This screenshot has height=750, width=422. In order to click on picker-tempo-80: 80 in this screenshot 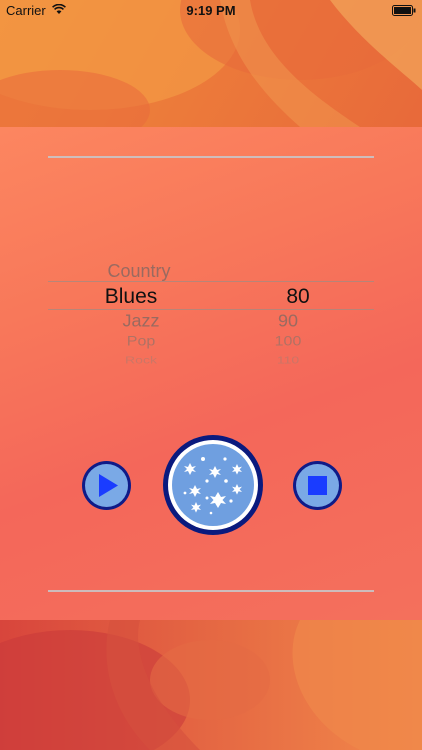, I will do `click(298, 297)`.